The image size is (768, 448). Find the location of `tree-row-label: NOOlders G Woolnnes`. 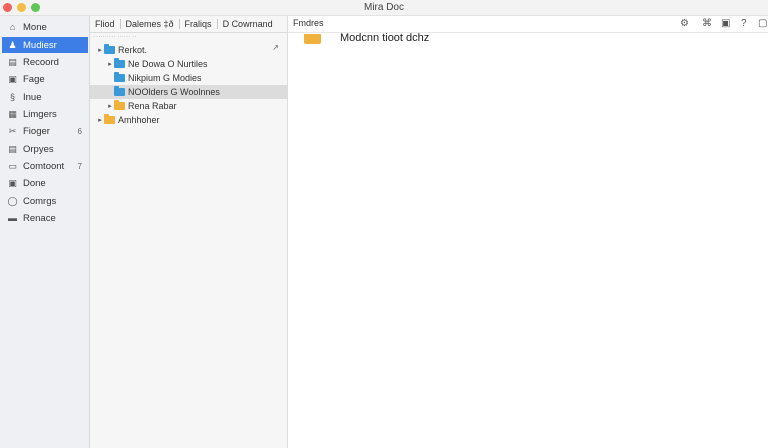

tree-row-label: NOOlders G Woolnnes is located at coordinates (174, 92).